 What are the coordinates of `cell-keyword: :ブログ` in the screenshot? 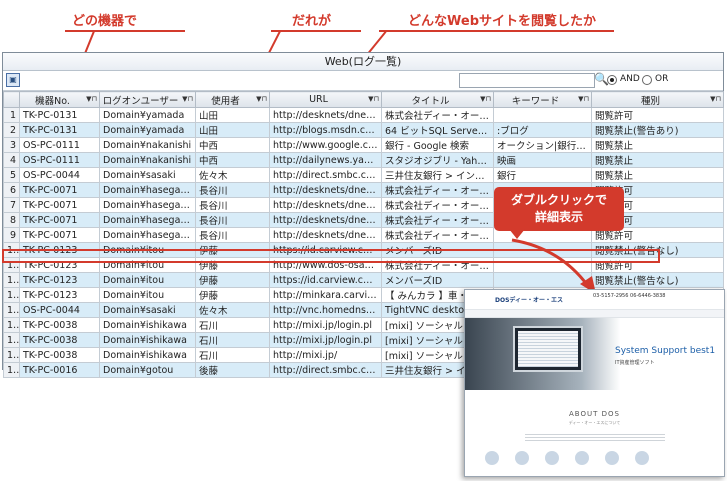 It's located at (542, 130).